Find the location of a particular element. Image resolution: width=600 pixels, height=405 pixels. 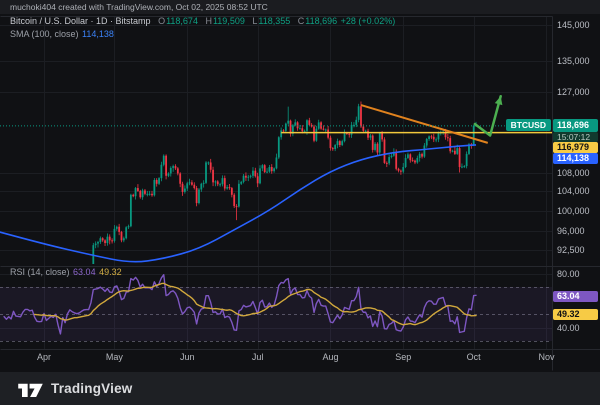

rsi-ma-legend-value: 49.32 is located at coordinates (110, 272).